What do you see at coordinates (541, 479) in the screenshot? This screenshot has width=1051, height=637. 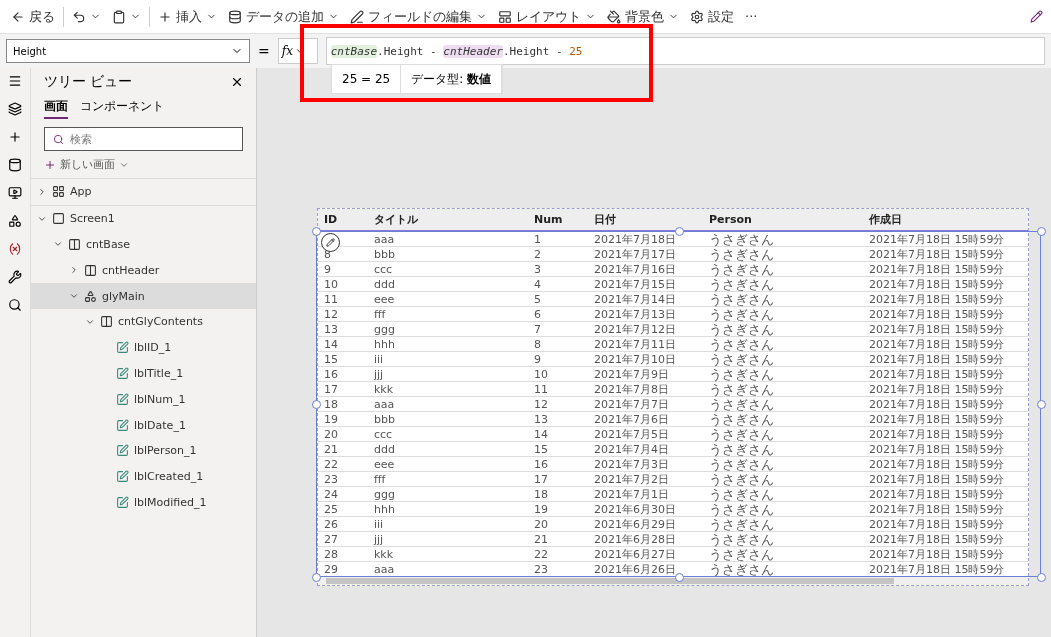 I see `table-cell-text: 17` at bounding box center [541, 479].